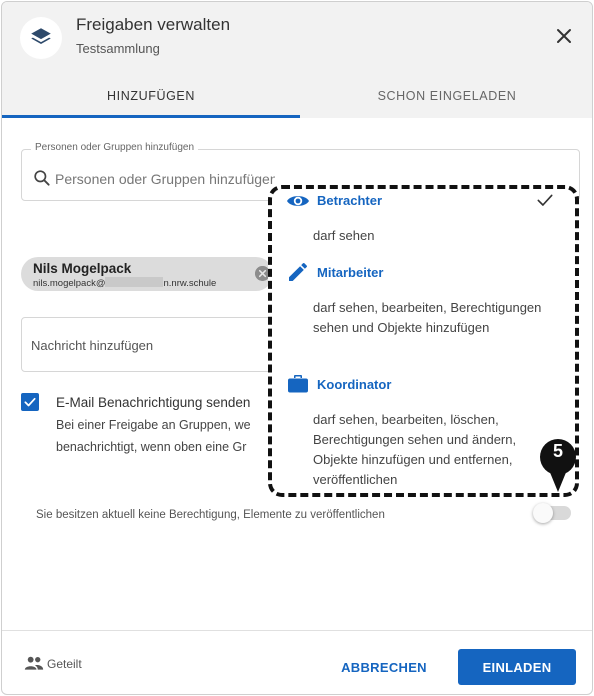 This screenshot has width=594, height=696. Describe the element at coordinates (350, 272) in the screenshot. I see `role-option-mitarbeiter: Mitarbeiter` at that location.